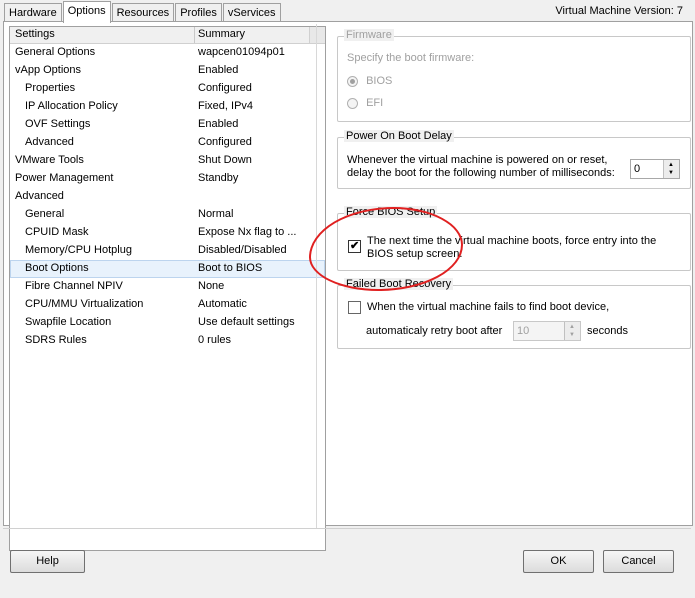 The image size is (695, 598). Describe the element at coordinates (55, 52) in the screenshot. I see `item-name: General Options` at that location.